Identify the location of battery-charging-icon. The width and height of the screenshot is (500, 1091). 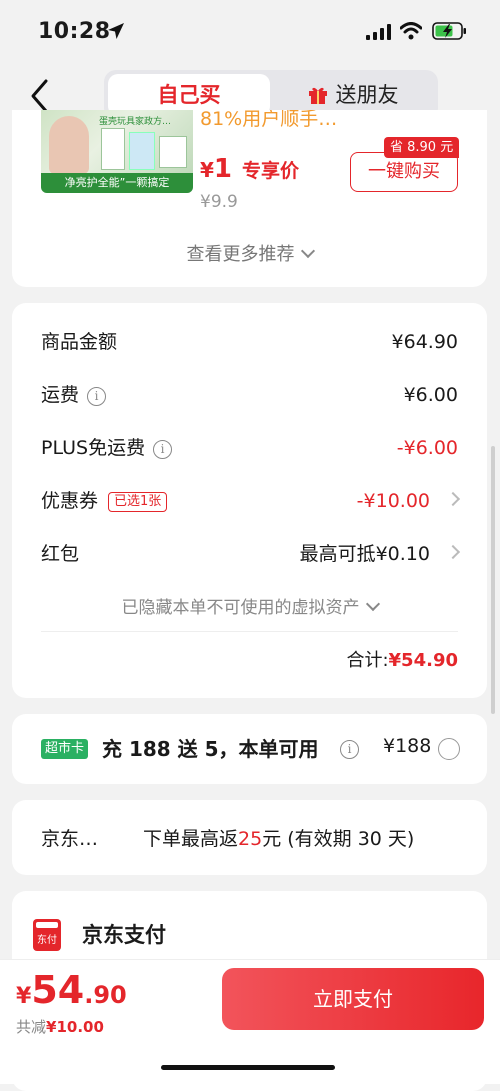
(449, 31).